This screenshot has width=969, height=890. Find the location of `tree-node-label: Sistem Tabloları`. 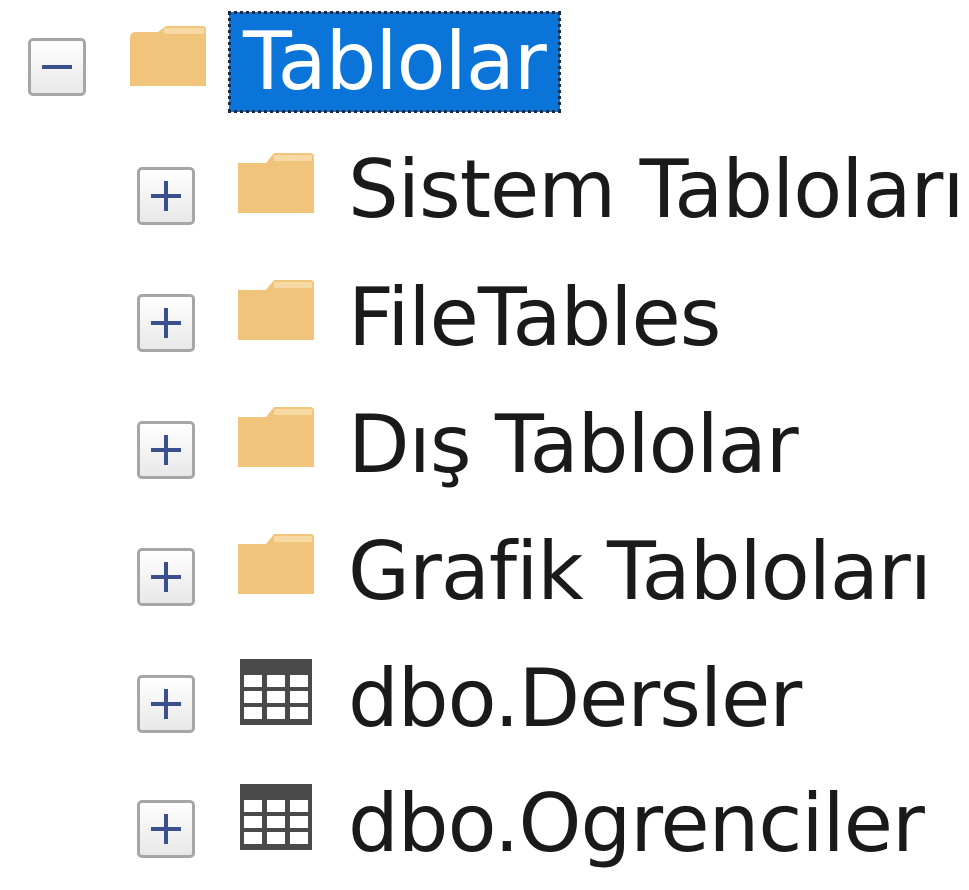

tree-node-label: Sistem Tabloları is located at coordinates (656, 189).